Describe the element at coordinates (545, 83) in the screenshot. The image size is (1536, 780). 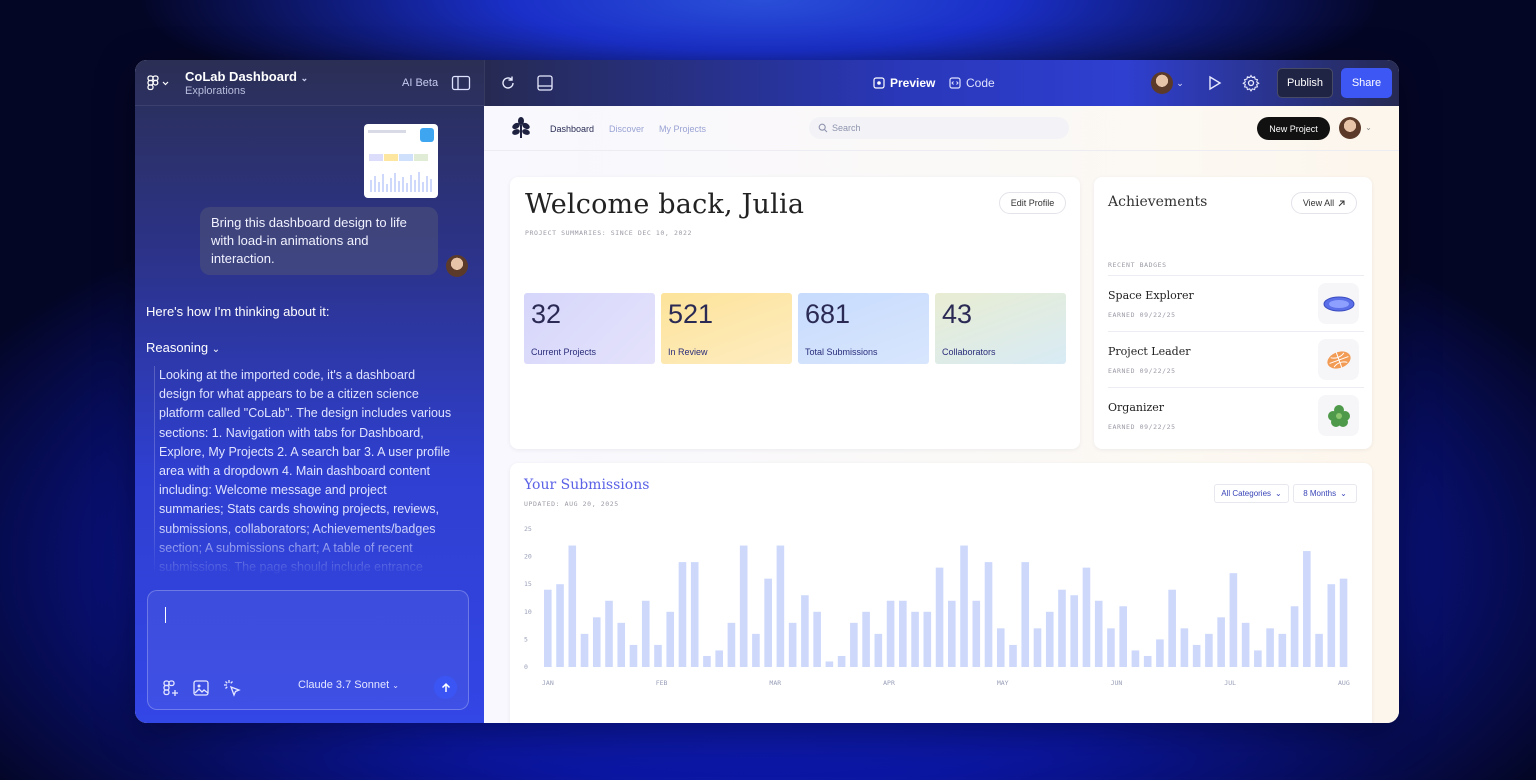
I see `panel-icon` at that location.